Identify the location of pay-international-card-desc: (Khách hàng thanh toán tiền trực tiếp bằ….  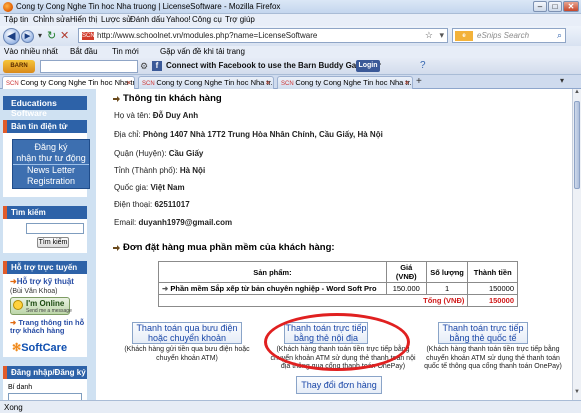
(493, 358).